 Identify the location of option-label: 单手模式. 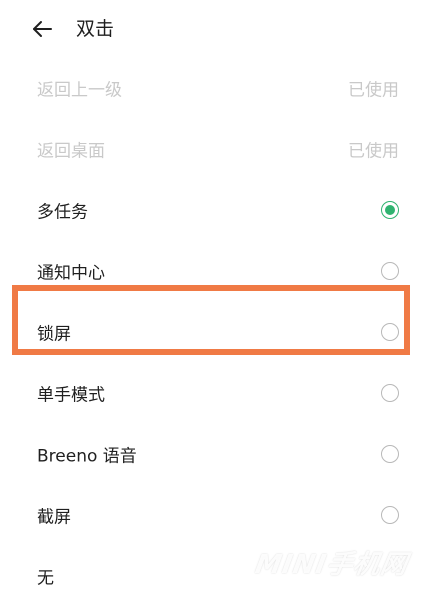
(71, 395).